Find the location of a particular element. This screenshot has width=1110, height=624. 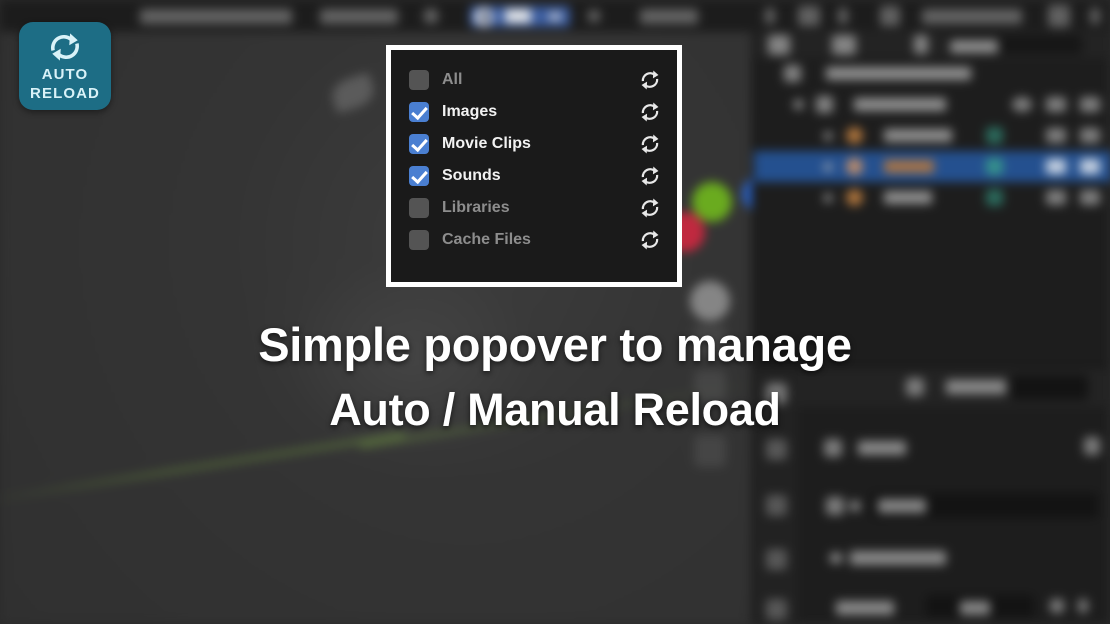

object-name-icon is located at coordinates (835, 506).